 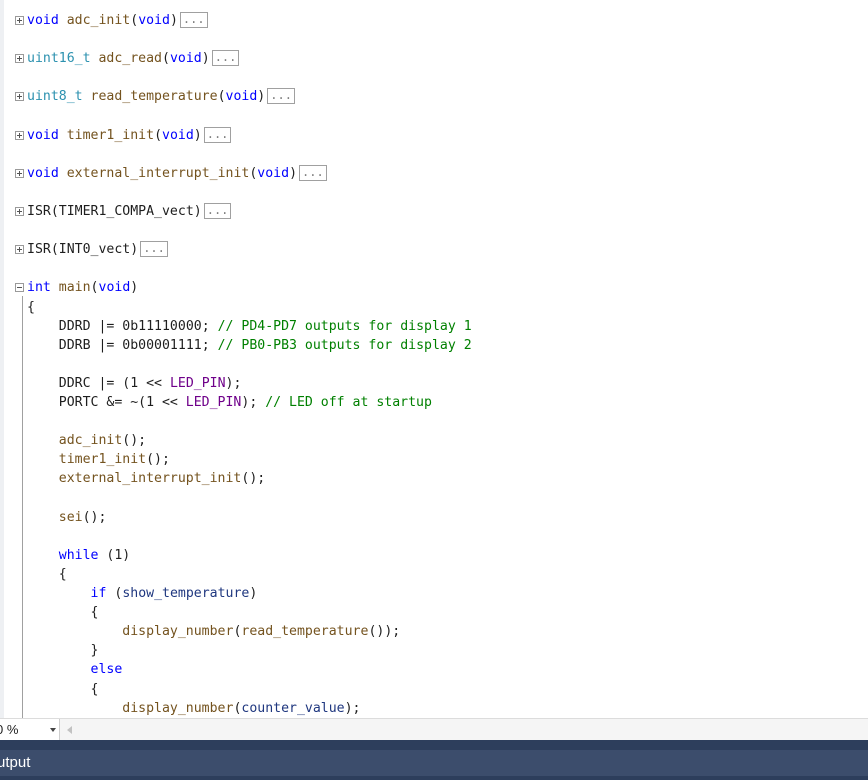 What do you see at coordinates (434, 778) in the screenshot?
I see `output-panel-border` at bounding box center [434, 778].